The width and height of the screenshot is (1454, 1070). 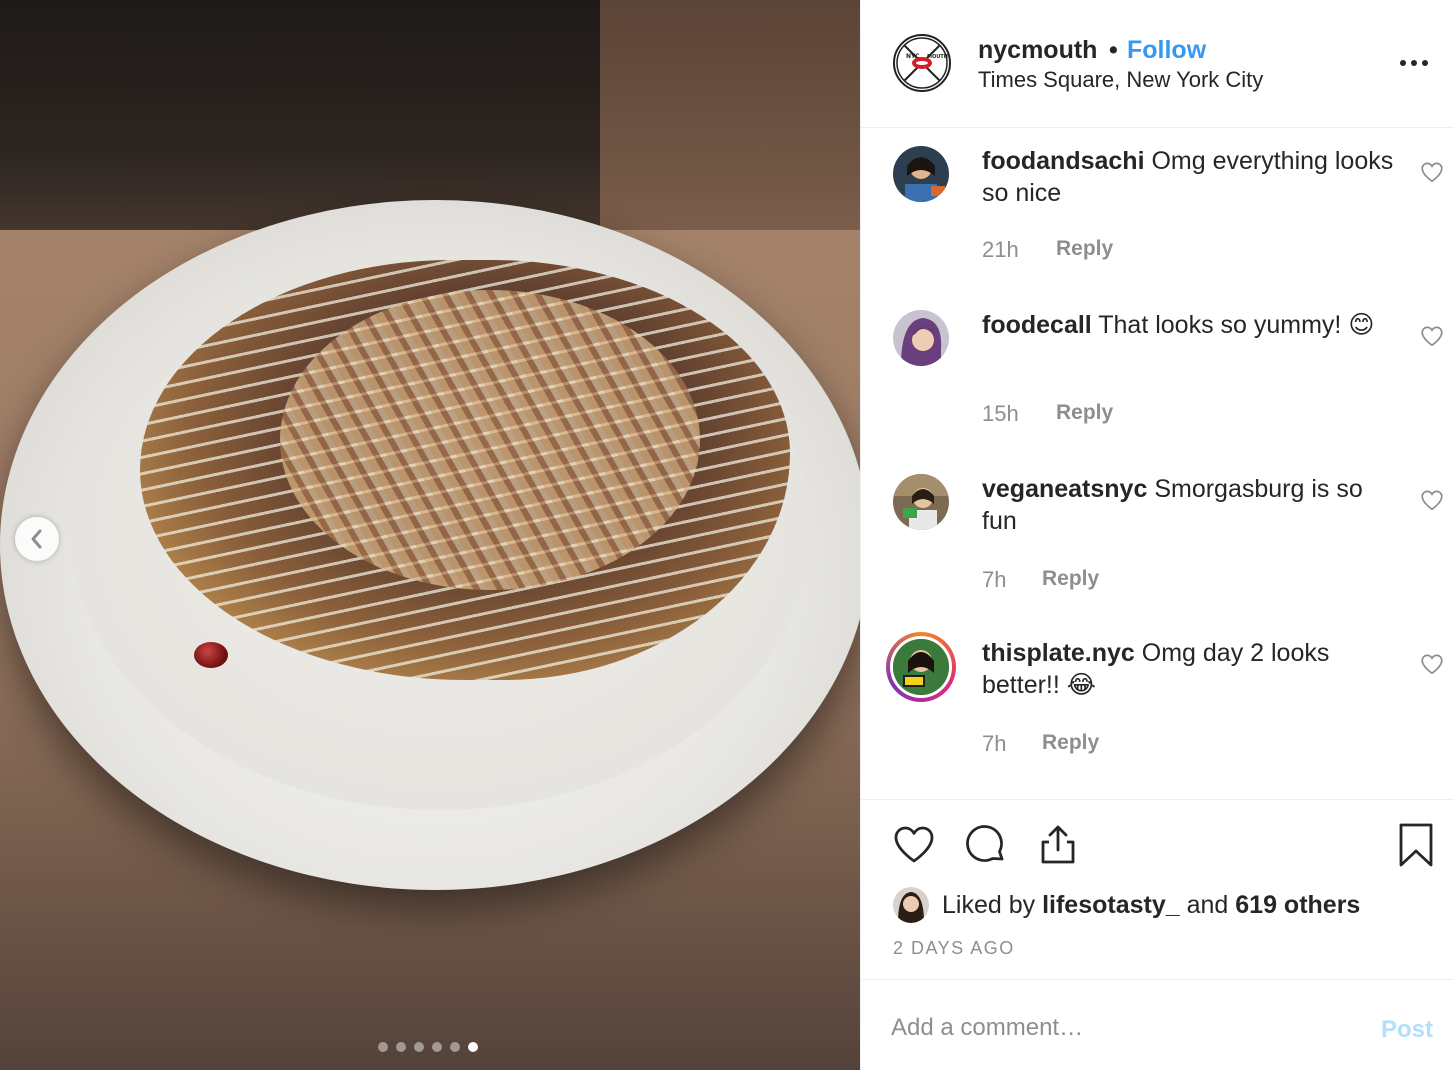 What do you see at coordinates (1407, 1030) in the screenshot?
I see `post-comment-button: Post` at bounding box center [1407, 1030].